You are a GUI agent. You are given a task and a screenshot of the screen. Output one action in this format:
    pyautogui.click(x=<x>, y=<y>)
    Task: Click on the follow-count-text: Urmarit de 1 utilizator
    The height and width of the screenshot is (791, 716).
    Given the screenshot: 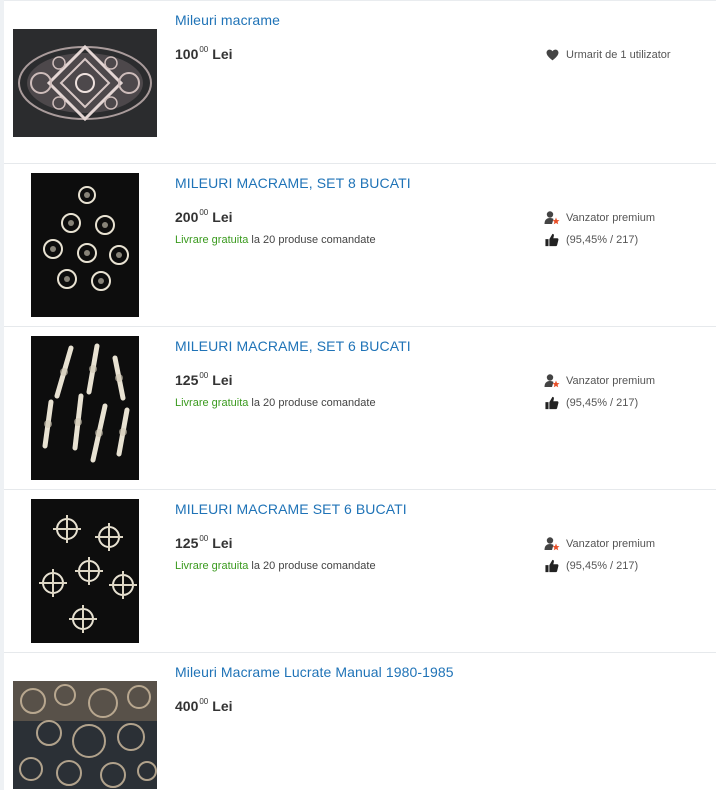 What is the action you would take?
    pyautogui.click(x=618, y=55)
    